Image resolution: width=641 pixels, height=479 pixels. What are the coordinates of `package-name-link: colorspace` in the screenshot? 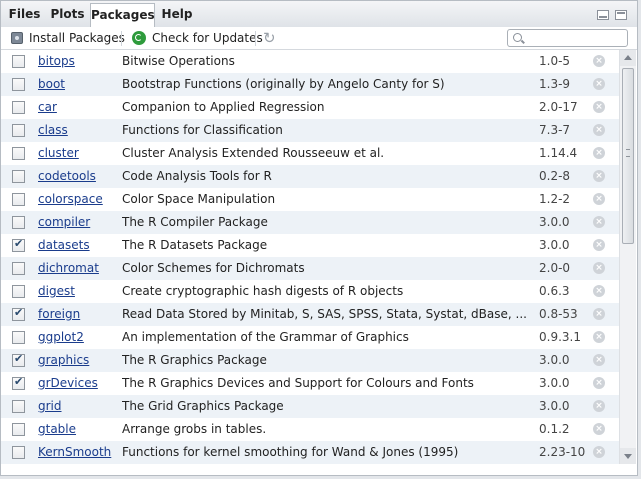 It's located at (70, 199).